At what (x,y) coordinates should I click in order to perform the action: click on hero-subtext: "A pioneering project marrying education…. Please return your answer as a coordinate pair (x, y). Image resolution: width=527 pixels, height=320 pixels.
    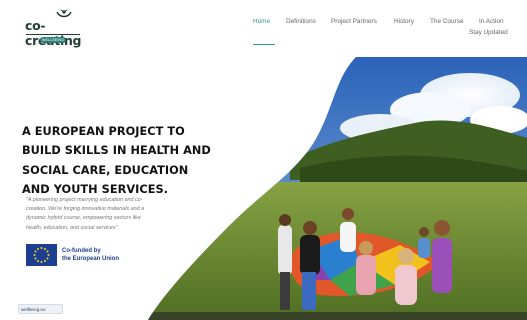
    Looking at the image, I should click on (111, 214).